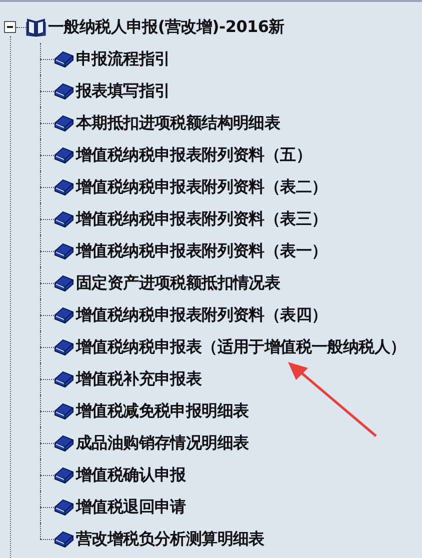 This screenshot has width=422, height=558. Describe the element at coordinates (123, 91) in the screenshot. I see `tree-node-label: 报表填写指引` at that location.